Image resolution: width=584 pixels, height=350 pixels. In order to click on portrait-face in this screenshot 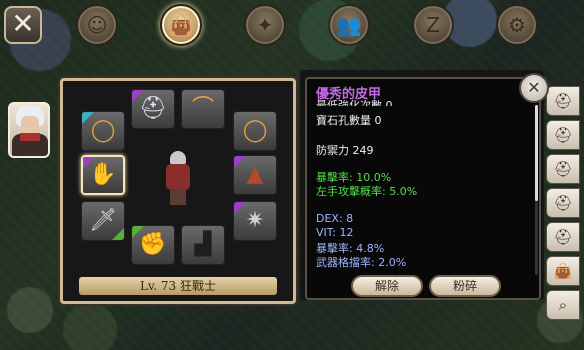, I will do `click(30, 125)`.